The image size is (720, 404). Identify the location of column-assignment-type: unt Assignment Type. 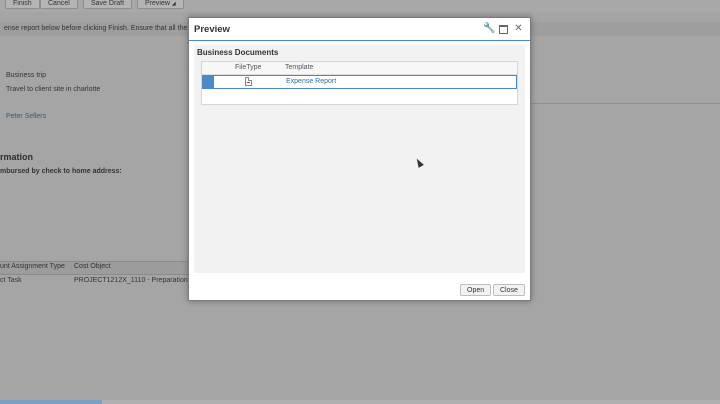
(32, 266).